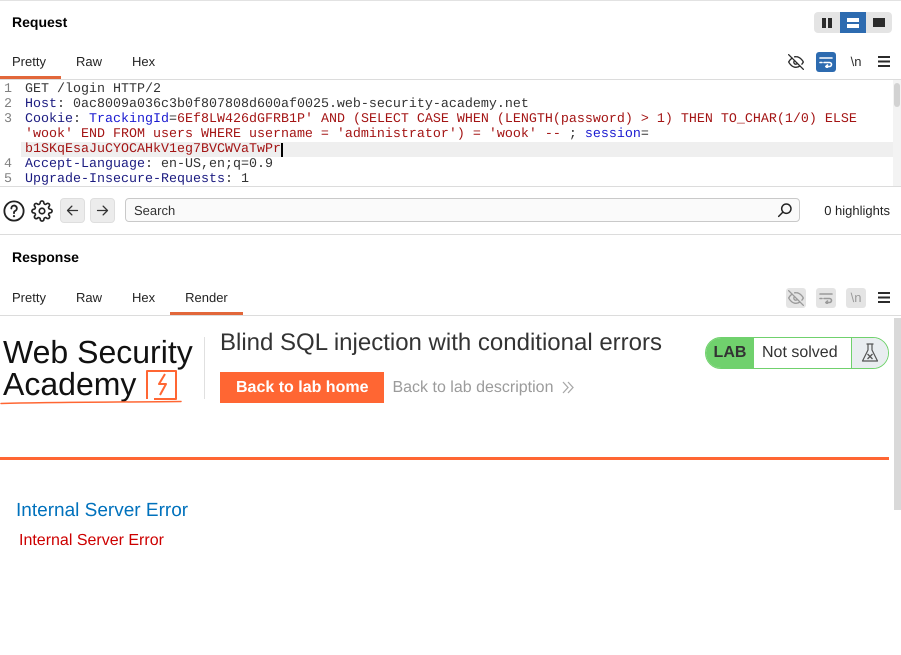 This screenshot has width=901, height=655. I want to click on line-number: 5, so click(8, 179).